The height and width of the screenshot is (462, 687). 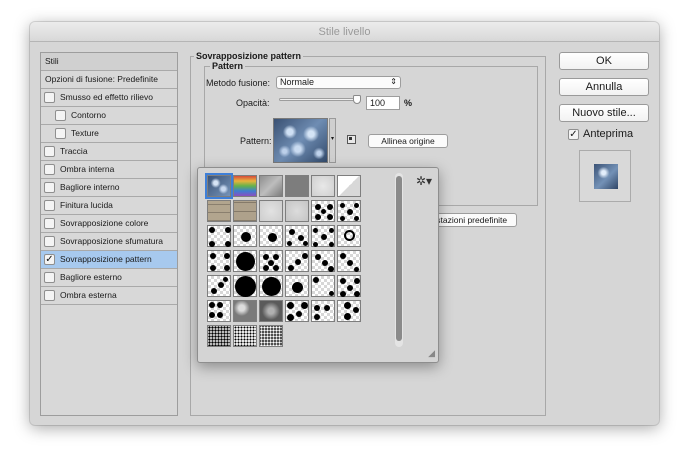 I want to click on pattern-tile-dots-center, so click(x=245, y=236).